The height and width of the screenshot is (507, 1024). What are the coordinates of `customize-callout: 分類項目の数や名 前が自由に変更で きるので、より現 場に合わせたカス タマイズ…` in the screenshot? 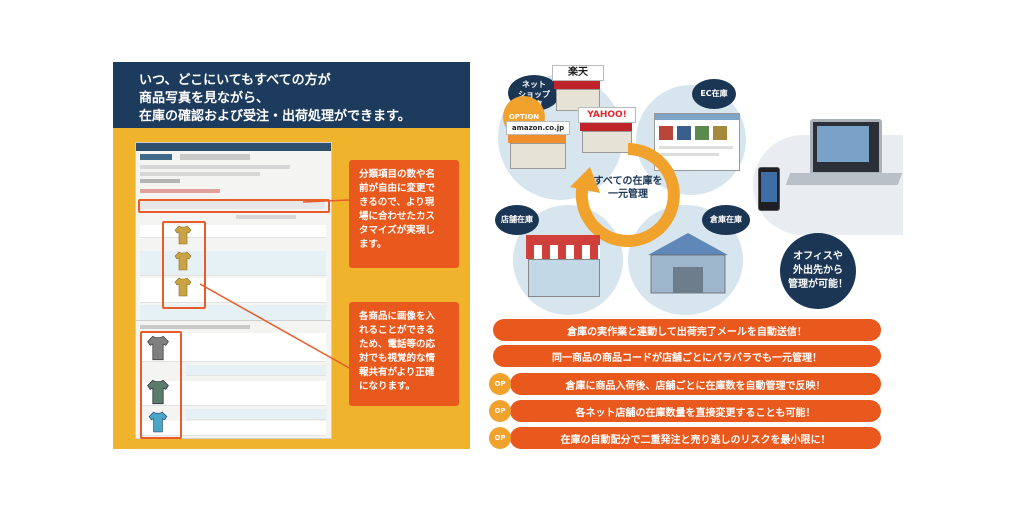 It's located at (404, 214).